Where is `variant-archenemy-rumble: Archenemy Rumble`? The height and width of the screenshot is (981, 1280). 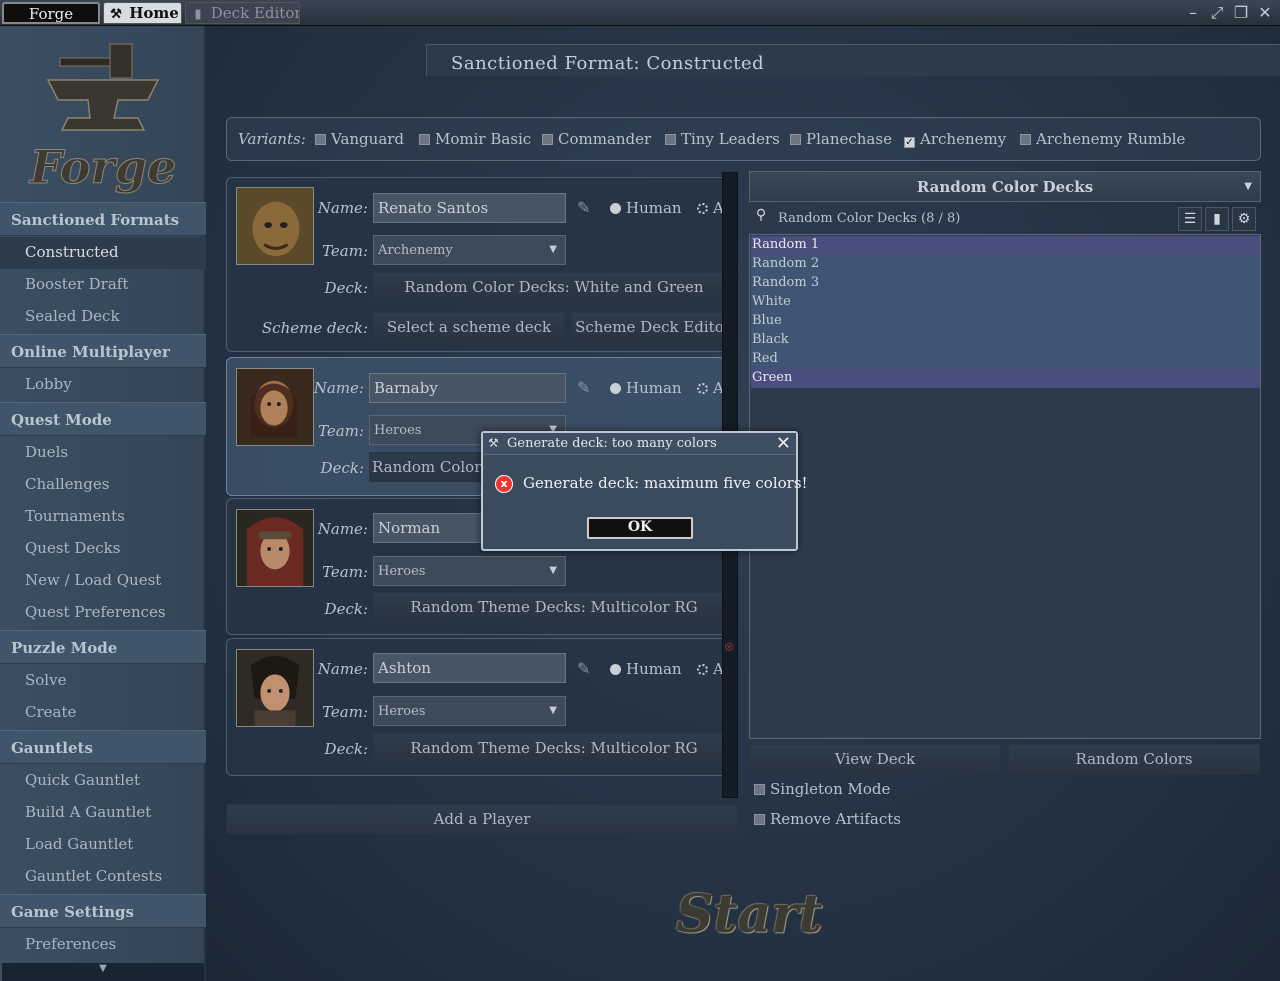 variant-archenemy-rumble: Archenemy Rumble is located at coordinates (1102, 139).